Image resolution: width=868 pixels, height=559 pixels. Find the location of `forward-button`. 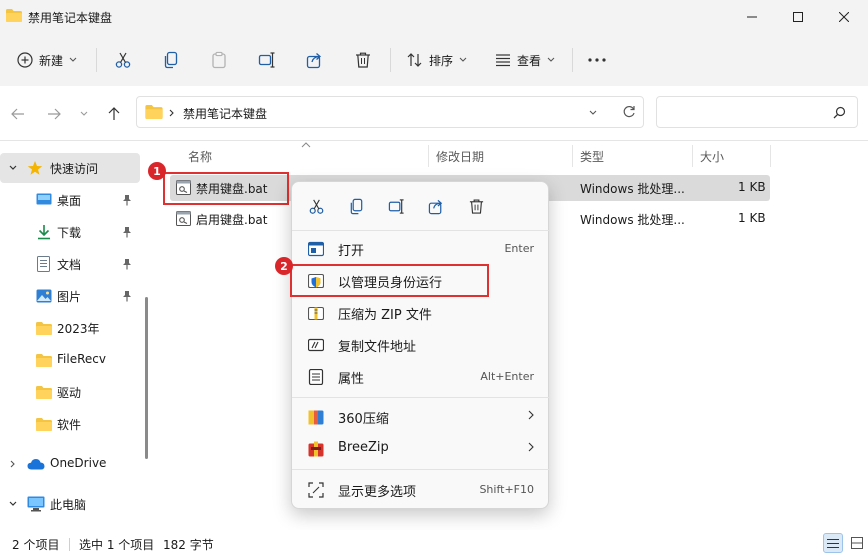

forward-button is located at coordinates (54, 114).